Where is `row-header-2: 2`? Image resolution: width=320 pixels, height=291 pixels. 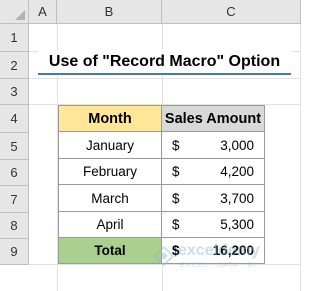
row-header-2: 2 is located at coordinates (14, 65).